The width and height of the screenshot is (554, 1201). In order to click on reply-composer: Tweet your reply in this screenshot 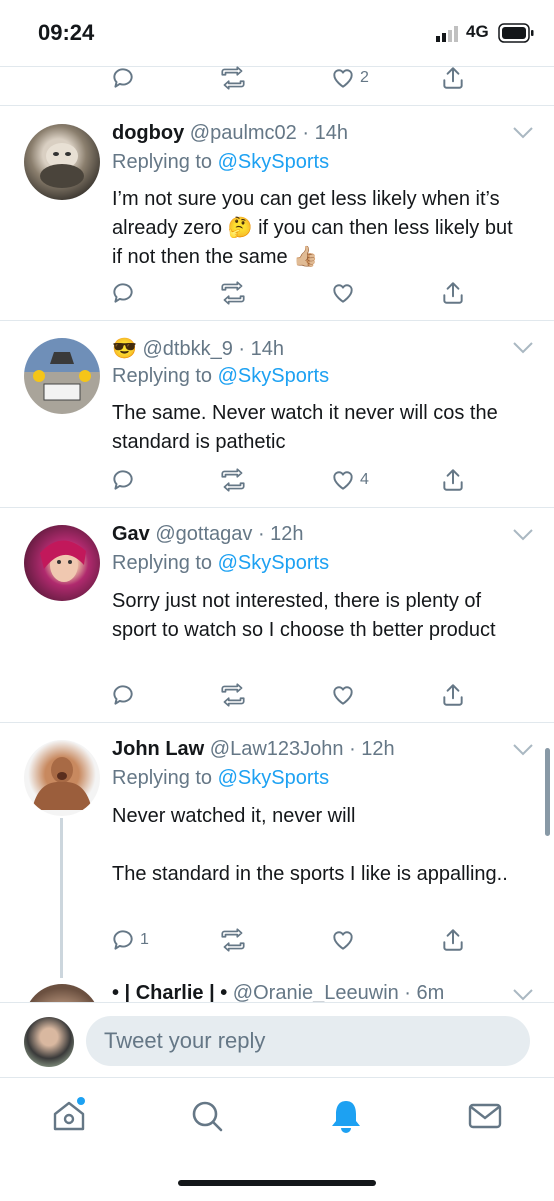, I will do `click(277, 1039)`.